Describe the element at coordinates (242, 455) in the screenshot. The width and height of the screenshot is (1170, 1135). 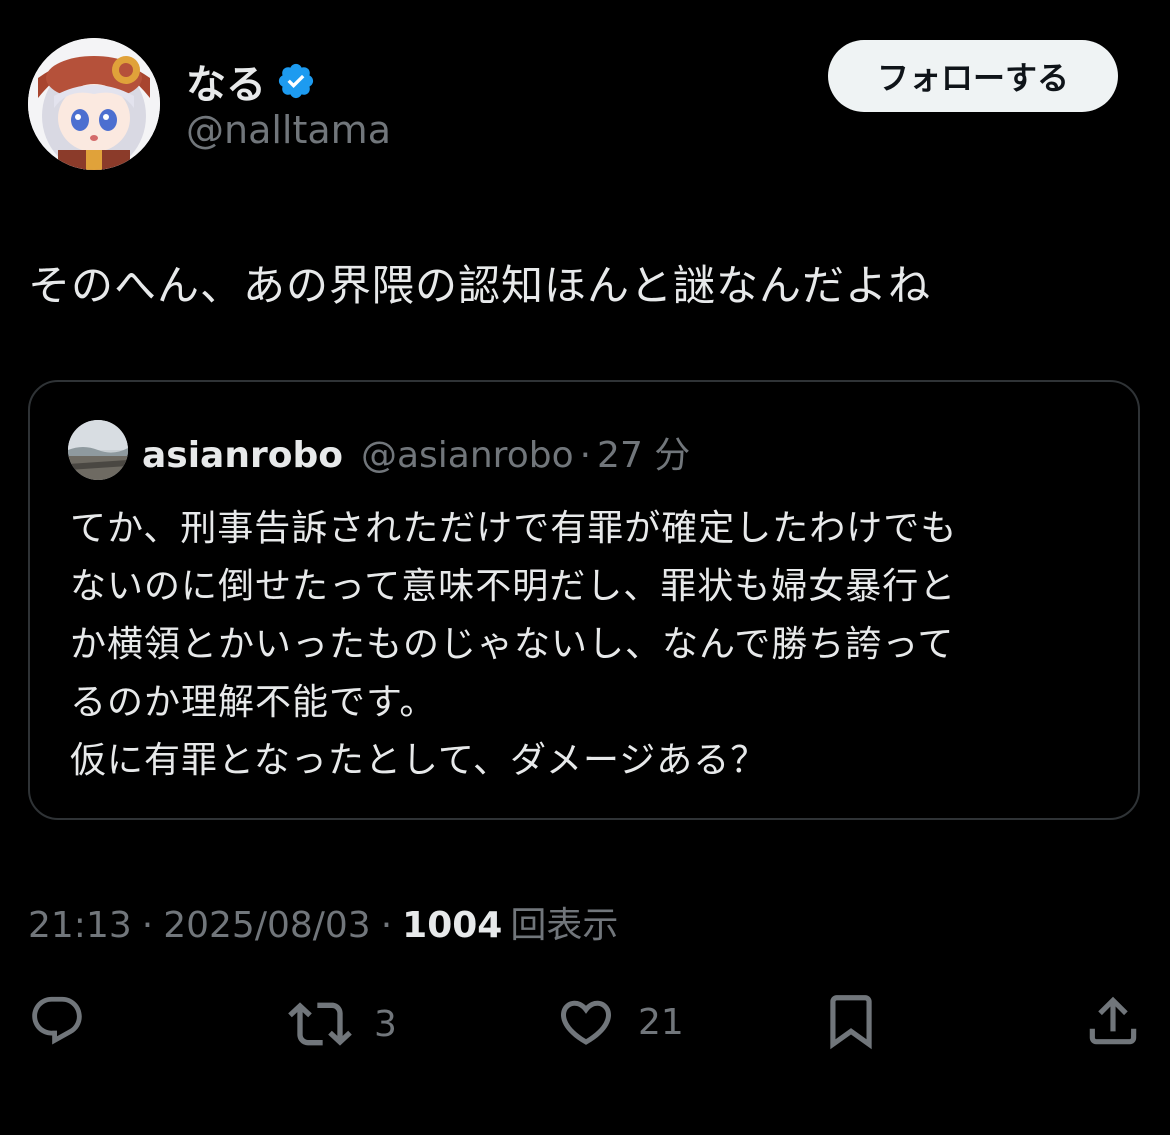
I see `quoted-author-name: asianrobo` at that location.